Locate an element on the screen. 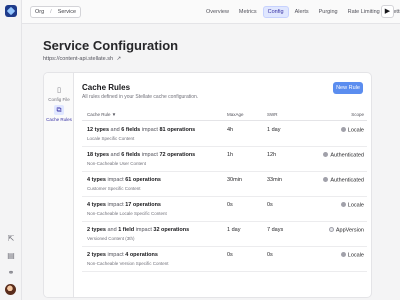  service-url: https://content-api.stellate.sh ↗ is located at coordinates (82, 59).